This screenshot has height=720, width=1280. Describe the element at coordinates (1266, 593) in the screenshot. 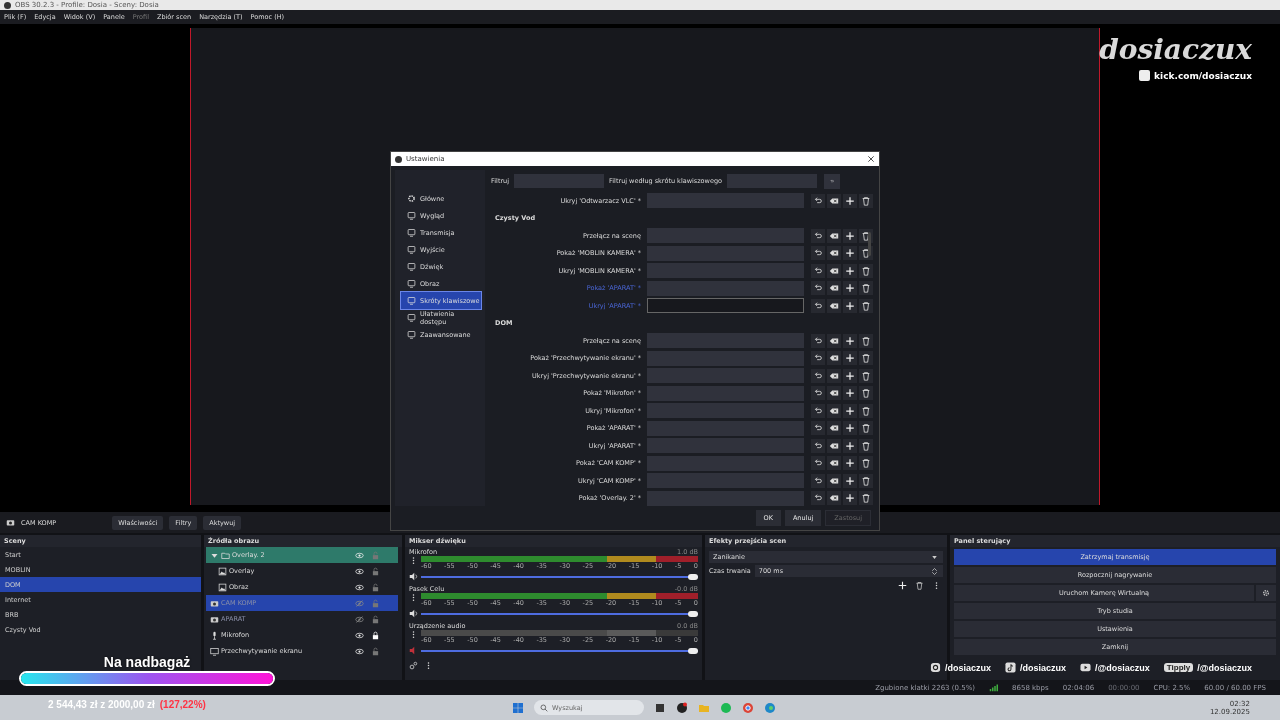

I see `settings-button` at that location.